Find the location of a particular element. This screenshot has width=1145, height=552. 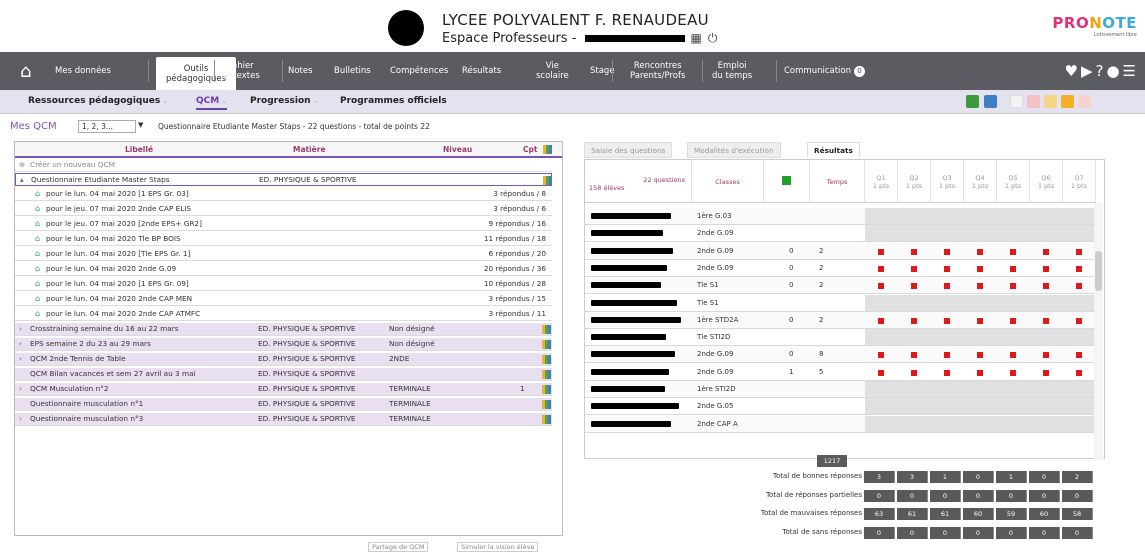

result-row: Tle S1 is located at coordinates (839, 303).